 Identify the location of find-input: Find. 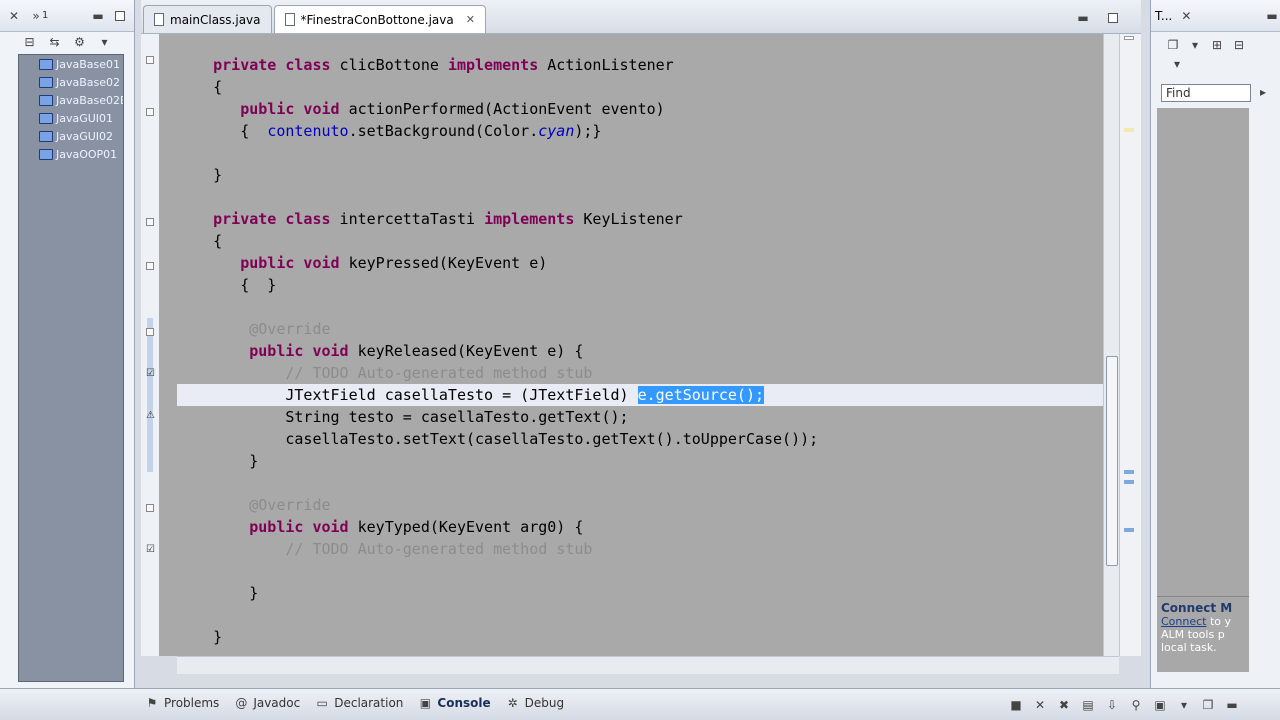
(1206, 93).